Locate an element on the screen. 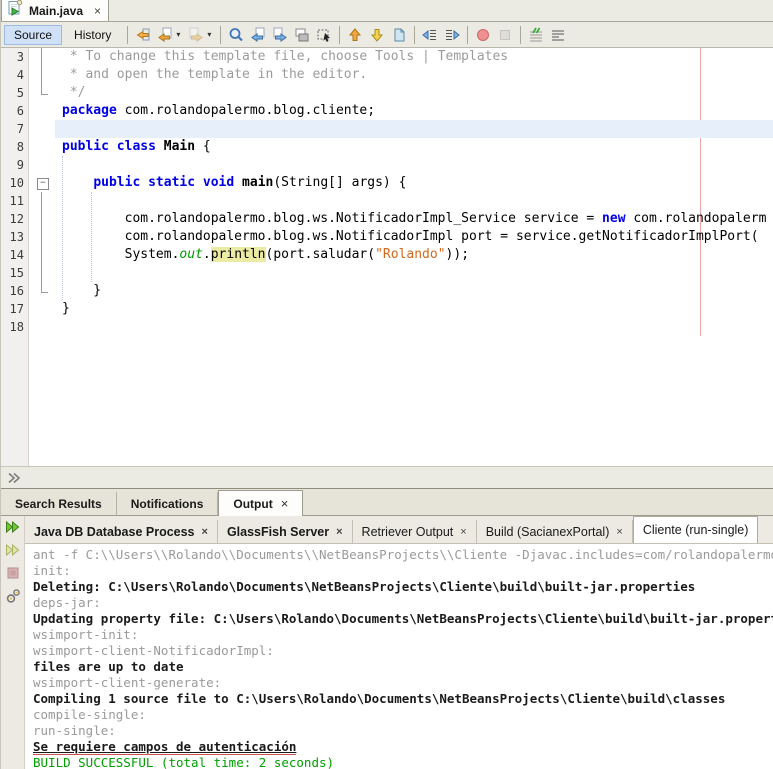 The image size is (773, 769). console-line: wsimport-init: is located at coordinates (86, 634).